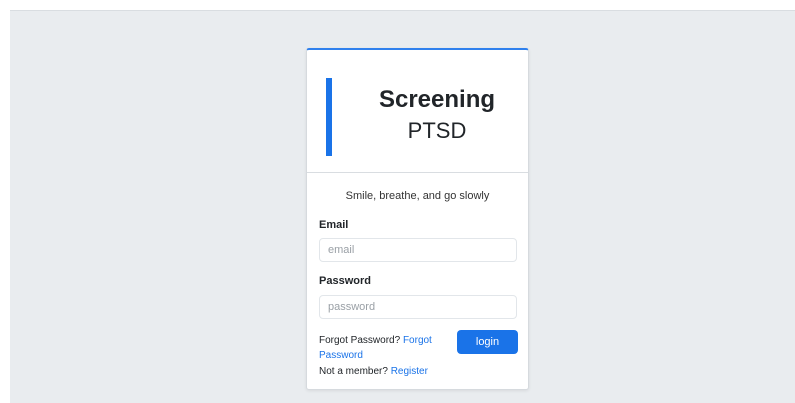  What do you see at coordinates (418, 307) in the screenshot?
I see `password-field` at bounding box center [418, 307].